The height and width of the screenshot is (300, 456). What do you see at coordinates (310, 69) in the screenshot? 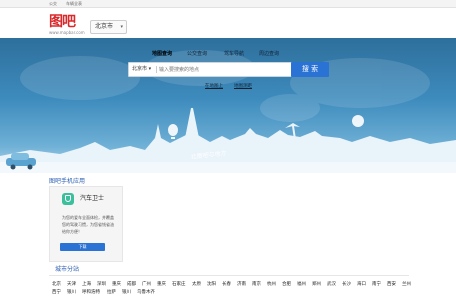
I see `search-button: 搜 索` at bounding box center [310, 69].